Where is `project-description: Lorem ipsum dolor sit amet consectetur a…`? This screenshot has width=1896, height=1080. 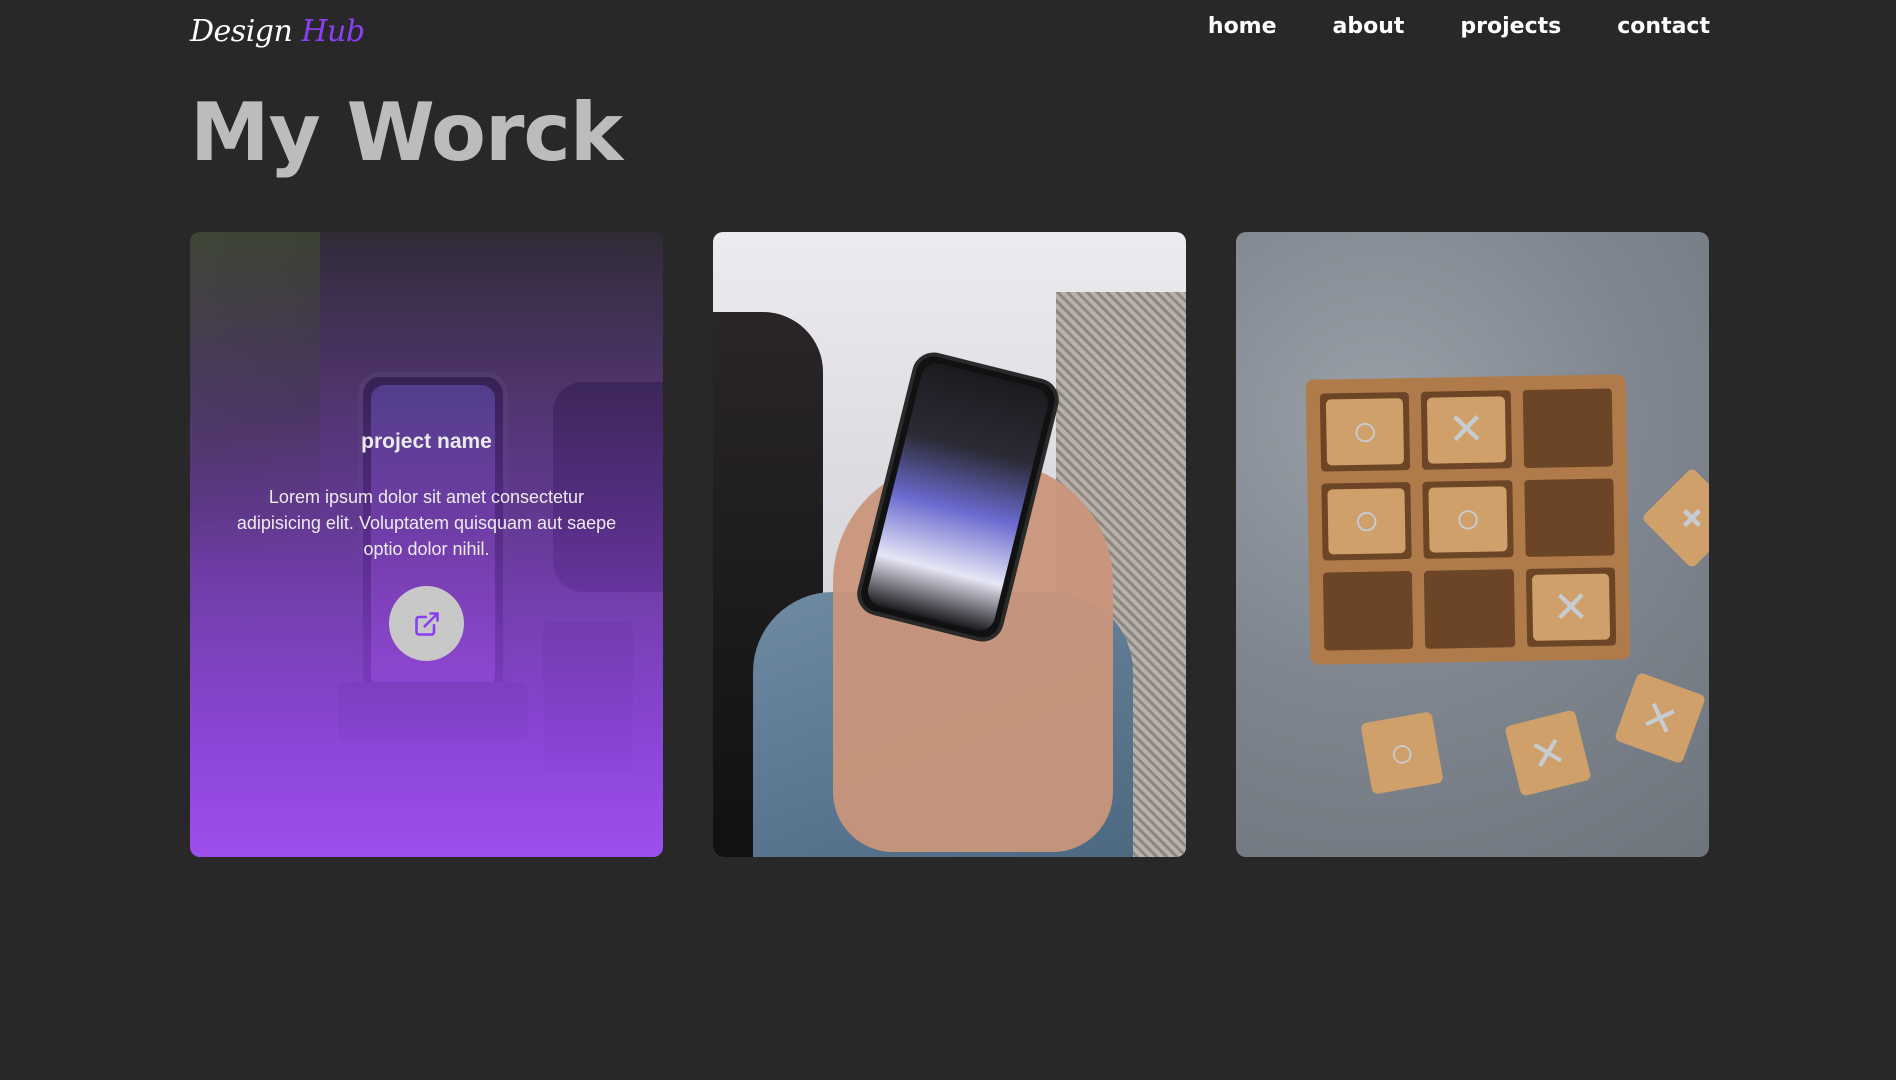
project-description: Lorem ipsum dolor sit amet consectetur a… is located at coordinates (426, 523).